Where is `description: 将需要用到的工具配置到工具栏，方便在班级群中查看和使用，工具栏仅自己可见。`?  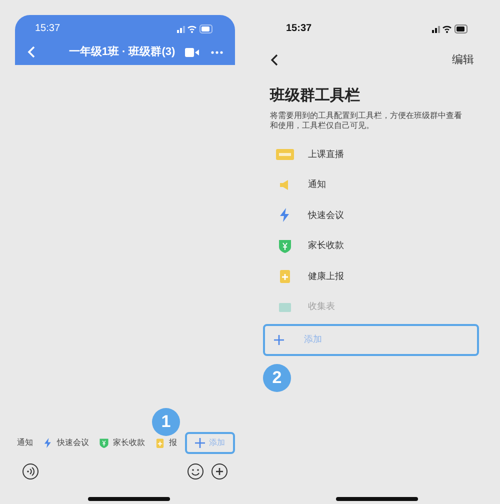
description: 将需要用到的工具配置到工具栏，方便在班级群中查看和使用，工具栏仅自己可见。 is located at coordinates (366, 121).